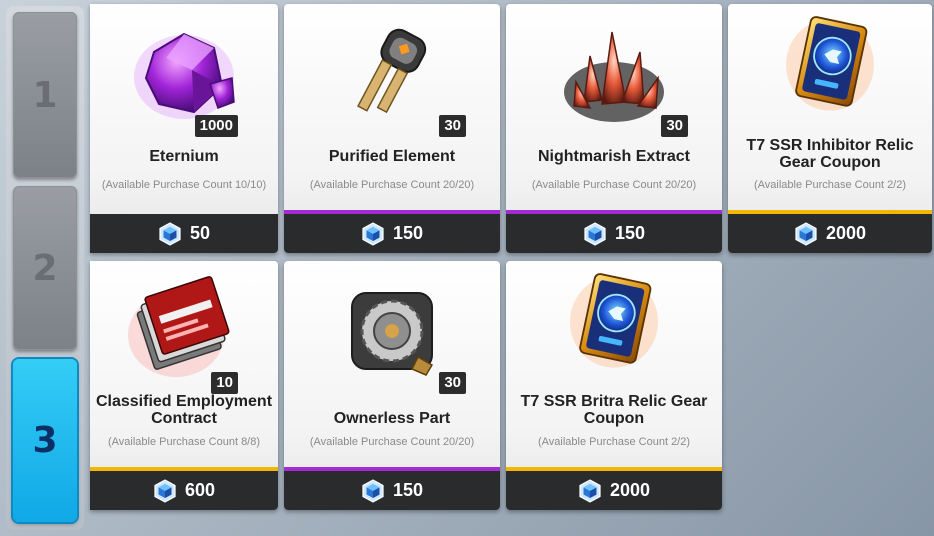  What do you see at coordinates (614, 410) in the screenshot?
I see `item-name: T7 SSR Britra Relic Gear Coupon` at bounding box center [614, 410].